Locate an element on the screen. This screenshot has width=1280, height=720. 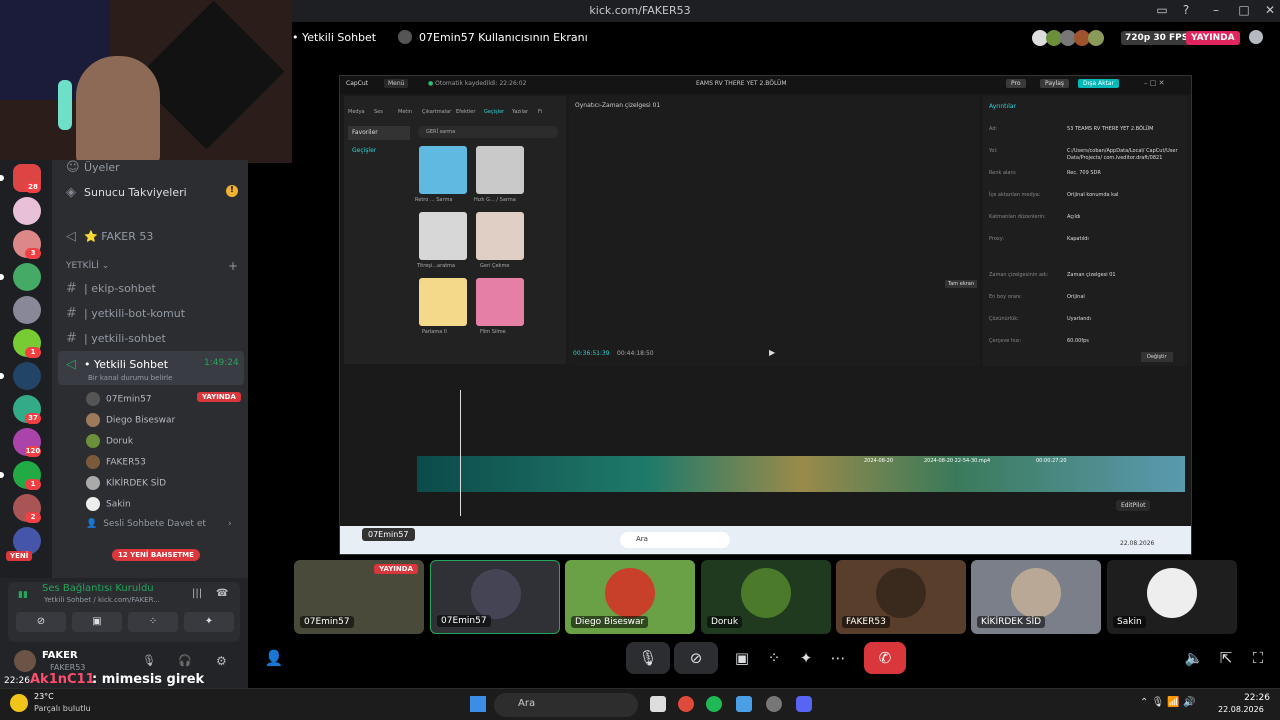
tab-media: Medya is located at coordinates (359, 107).